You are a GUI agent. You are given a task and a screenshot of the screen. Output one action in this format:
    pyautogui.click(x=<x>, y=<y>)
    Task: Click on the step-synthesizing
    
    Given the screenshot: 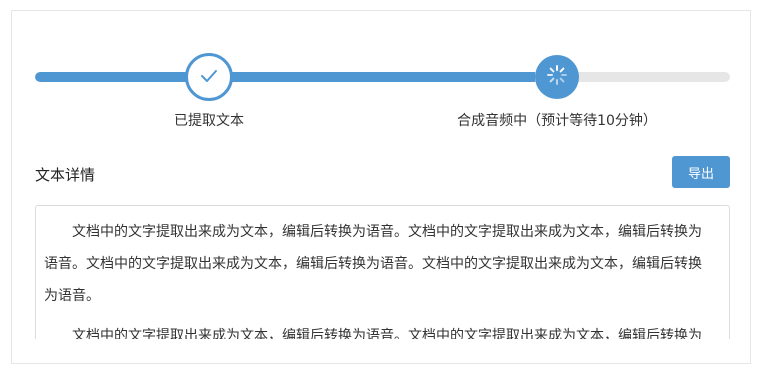 What is the action you would take?
    pyautogui.click(x=557, y=77)
    